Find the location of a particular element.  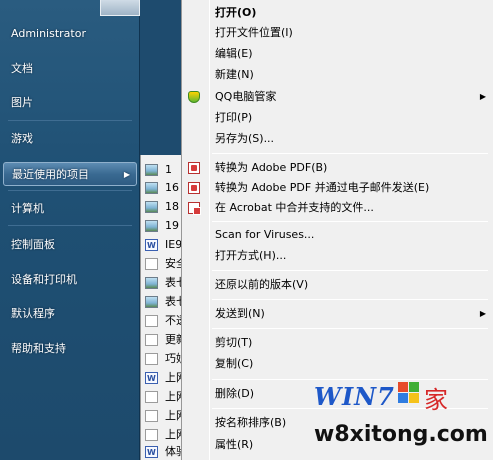

menu-item-send-to: 发送到(N) ▶ is located at coordinates (337, 314).